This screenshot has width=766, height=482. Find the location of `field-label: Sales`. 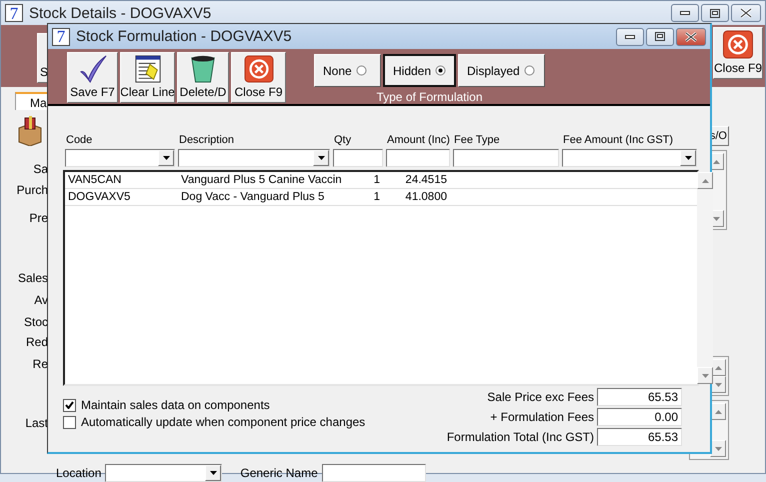

field-label: Sales is located at coordinates (33, 278).